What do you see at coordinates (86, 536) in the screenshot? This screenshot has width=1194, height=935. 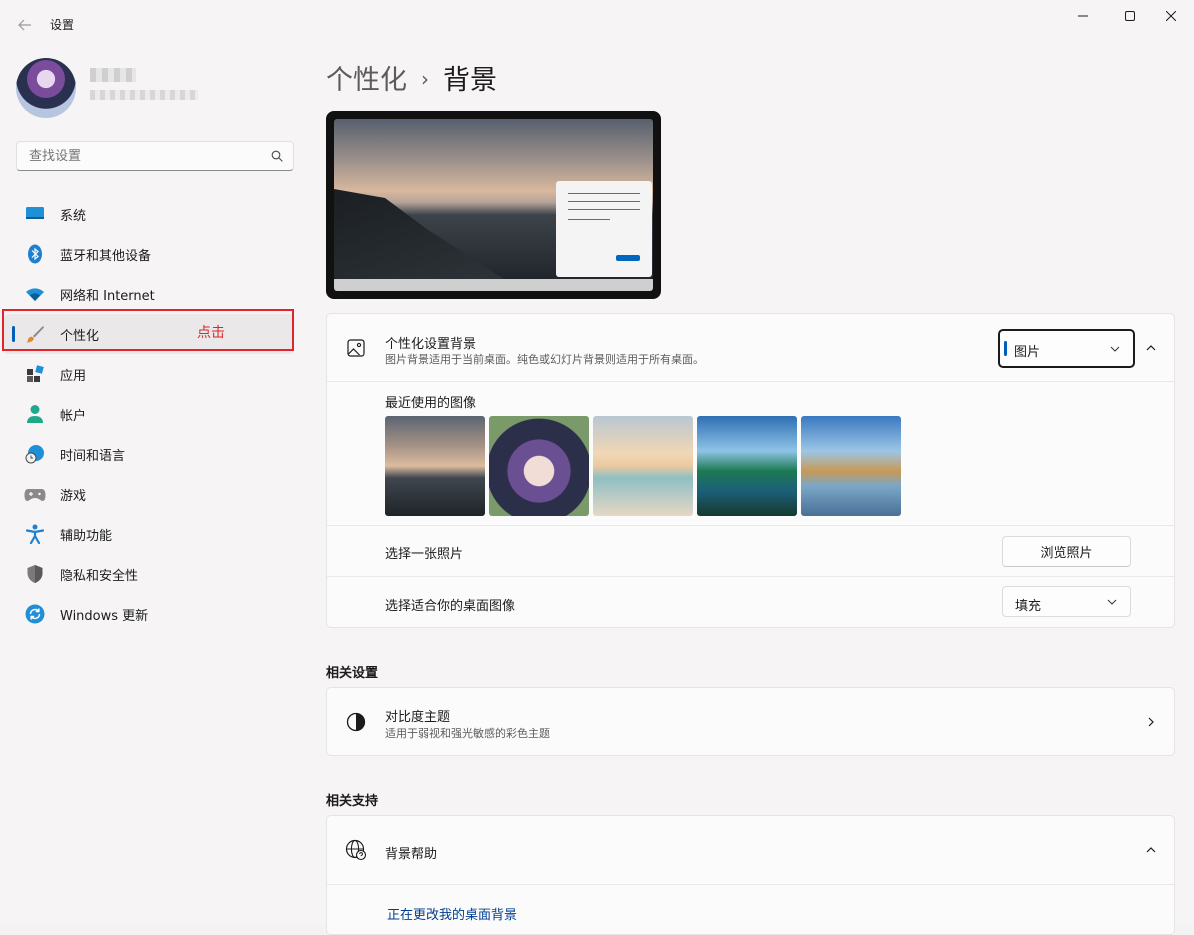 I see `sidebar-item-label: 辅助功能` at bounding box center [86, 536].